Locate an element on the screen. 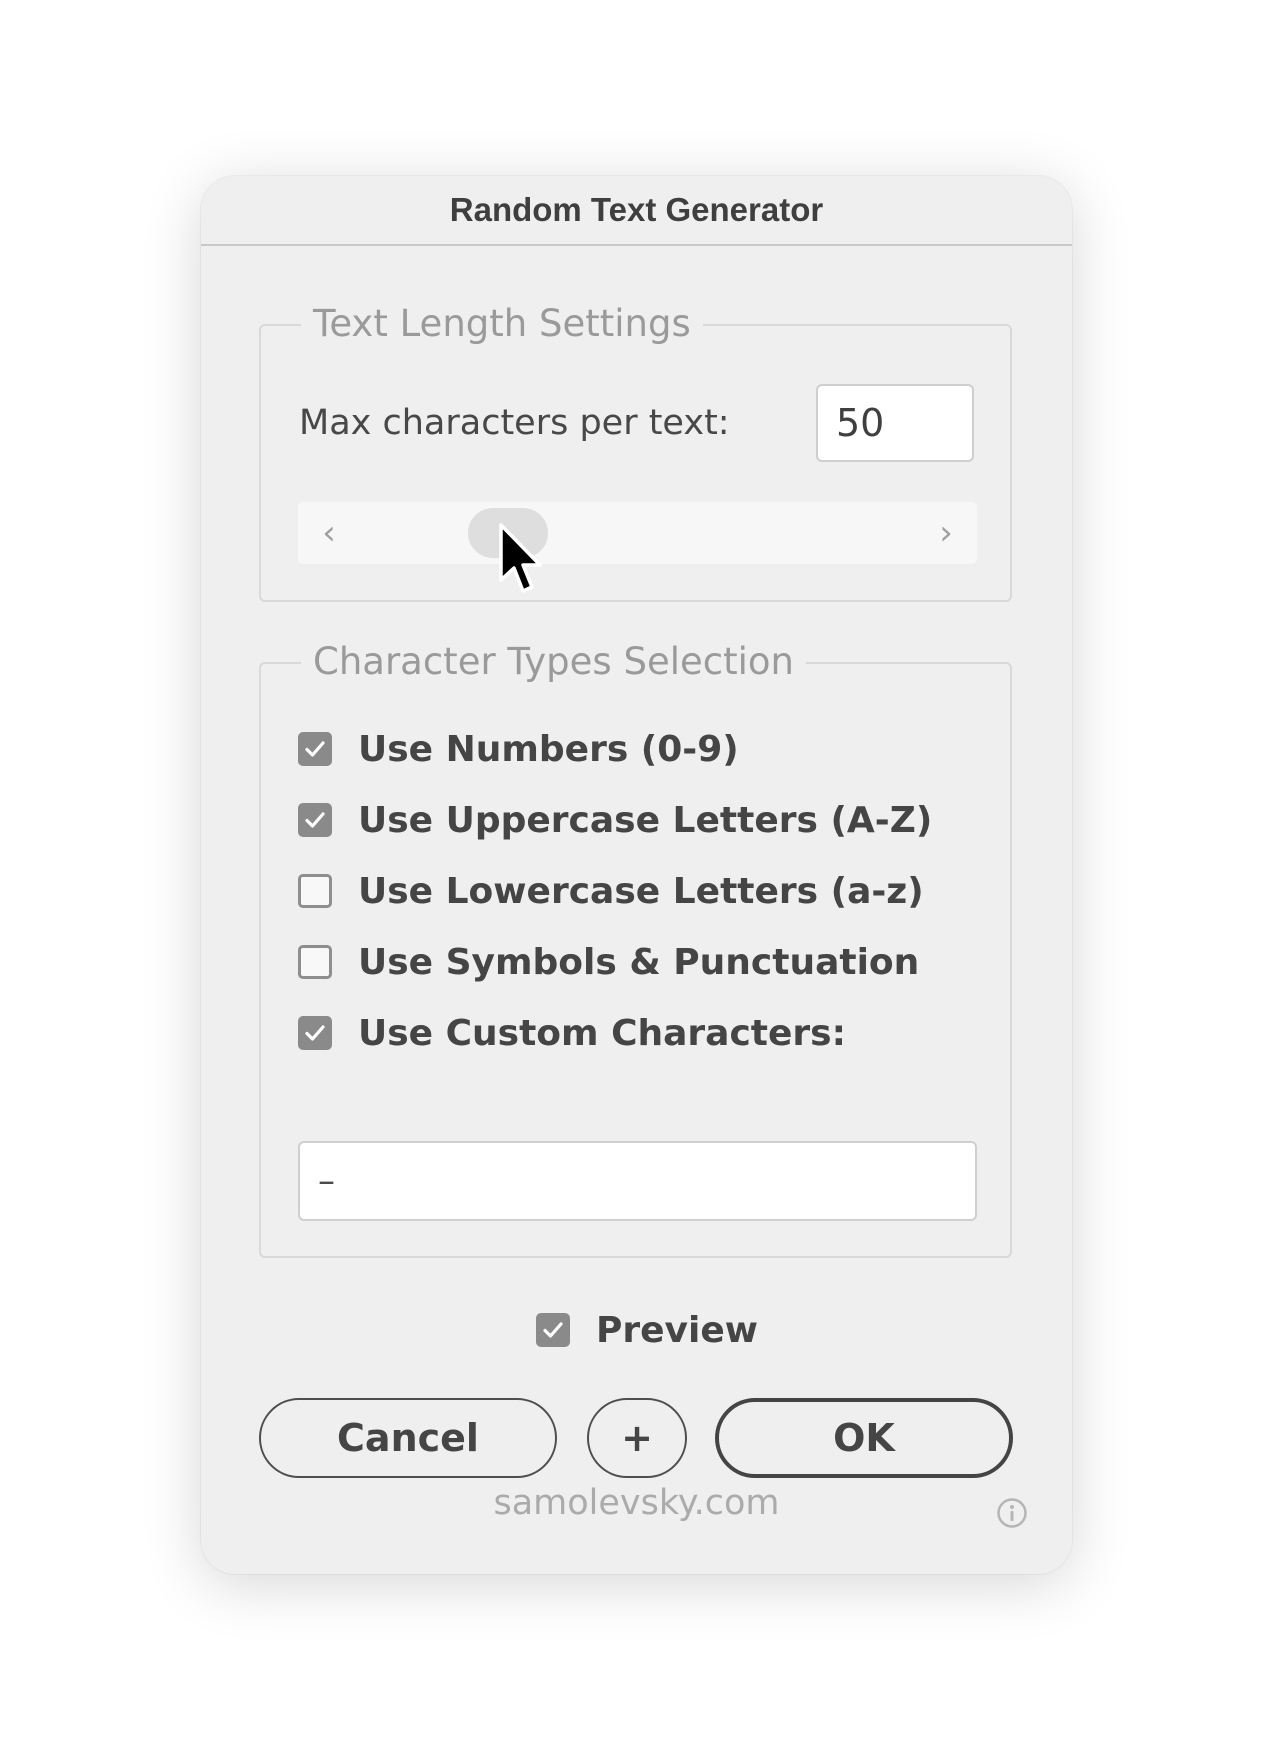  option-symbols-label: Use Symbols & Punctuation is located at coordinates (639, 962).